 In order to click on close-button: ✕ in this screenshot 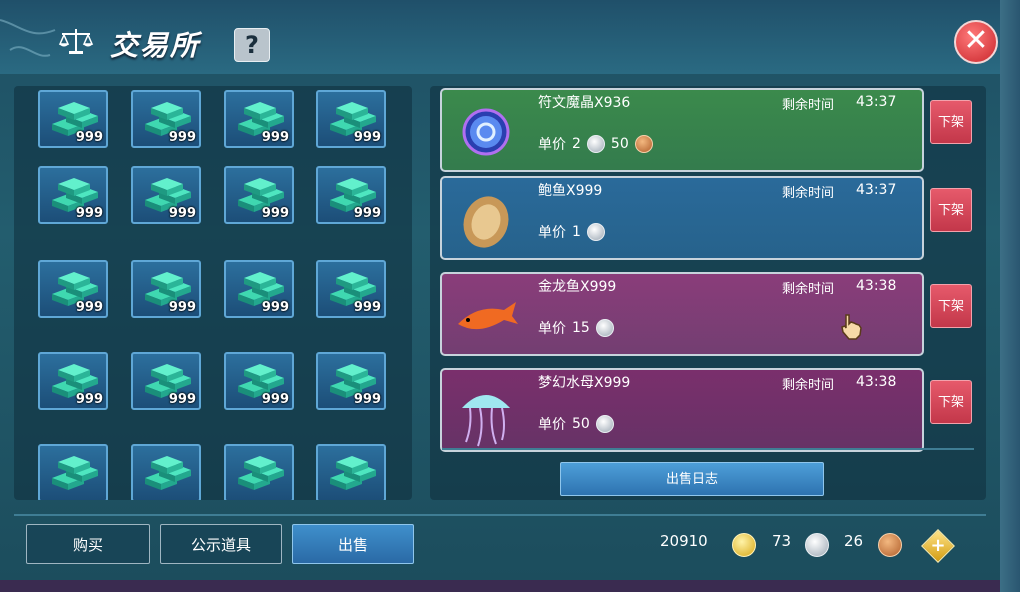, I will do `click(976, 42)`.